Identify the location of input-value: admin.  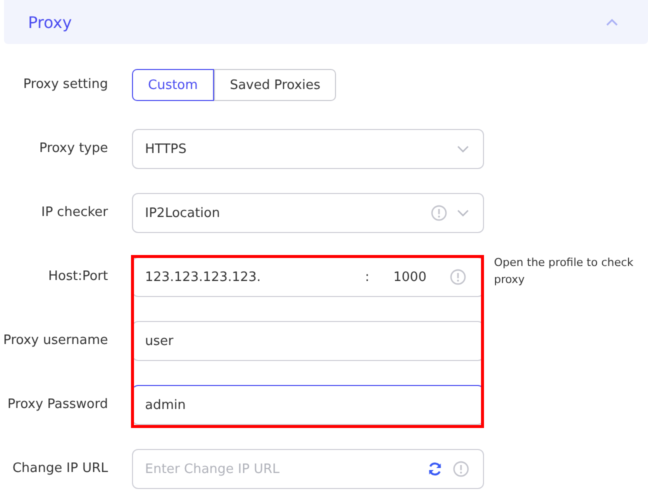
(166, 405).